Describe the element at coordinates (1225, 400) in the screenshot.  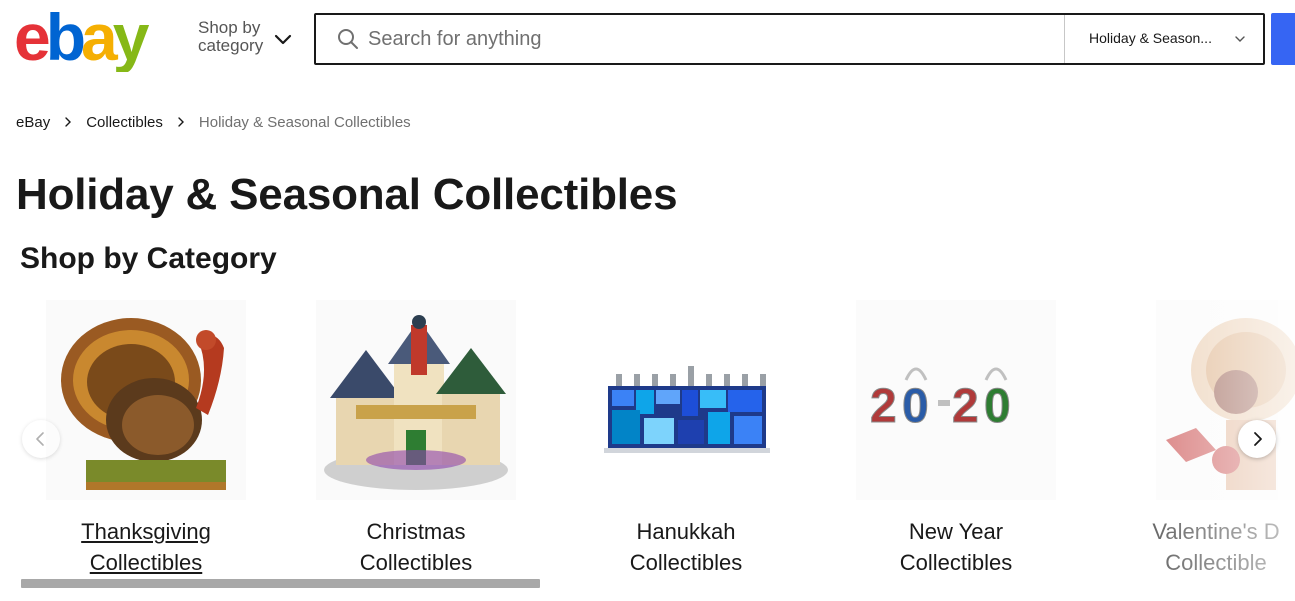
I see `valentine-decoration-image` at that location.